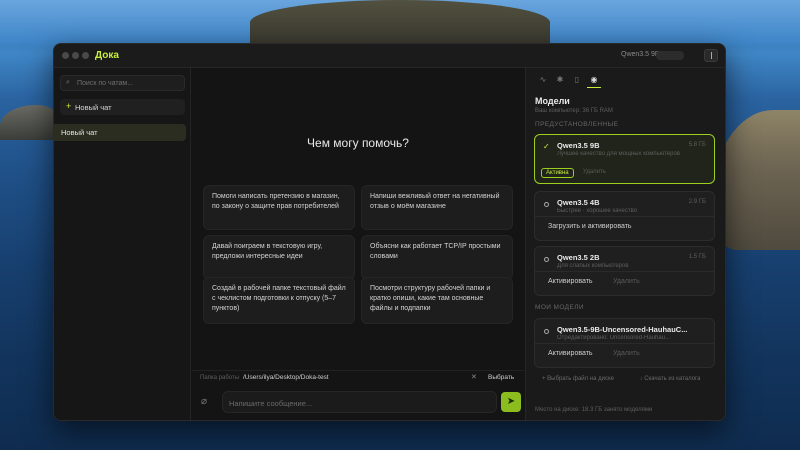 The image size is (800, 450). Describe the element at coordinates (400, 22) in the screenshot. I see `desktop-mountain` at that location.